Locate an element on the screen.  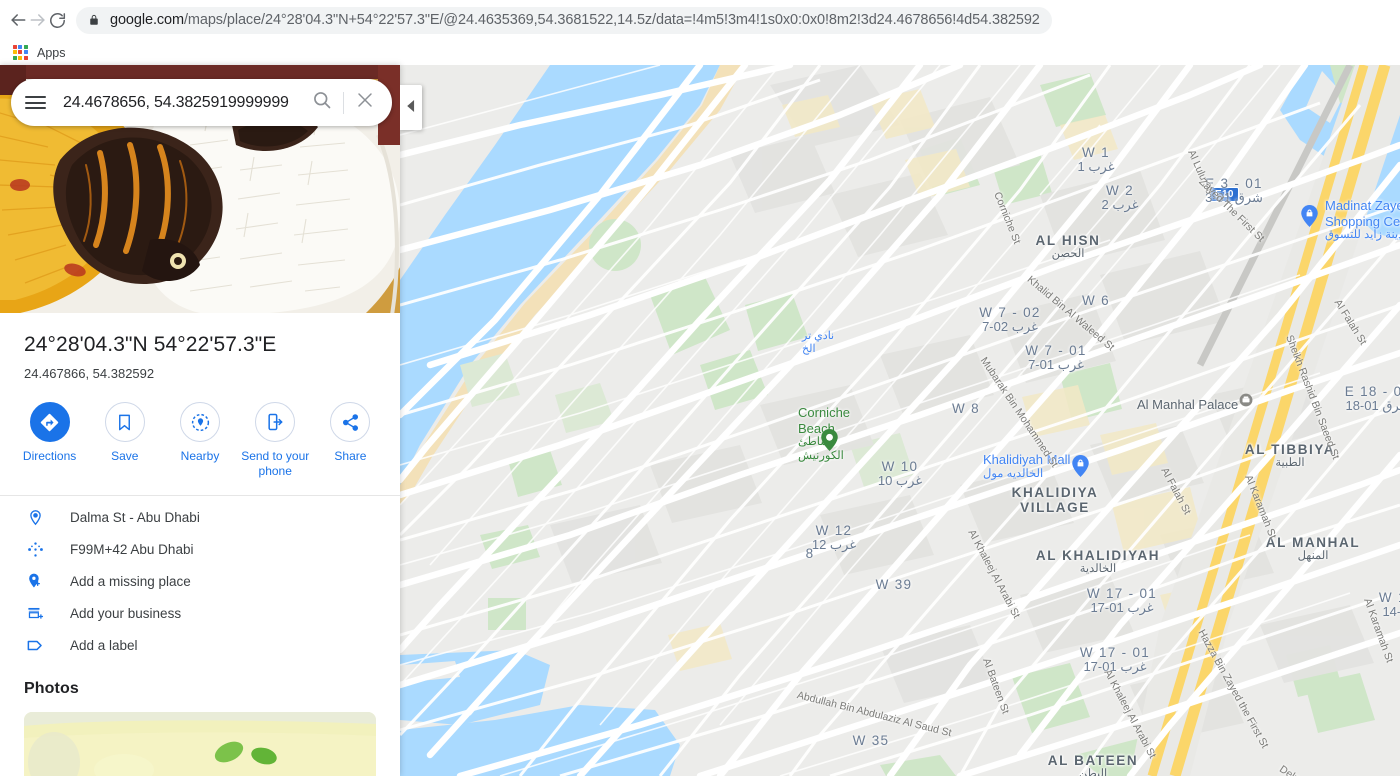
list-item-label: Add a label is located at coordinates (104, 646).